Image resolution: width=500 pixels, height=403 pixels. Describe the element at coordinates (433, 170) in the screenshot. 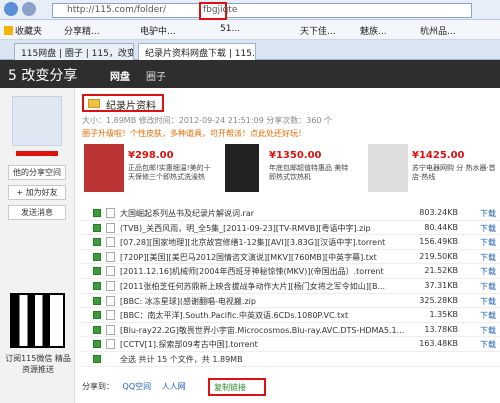

I see `ad-item: ¥1425.00 苏宁电器网购 分 热水器·首店·热线` at that location.